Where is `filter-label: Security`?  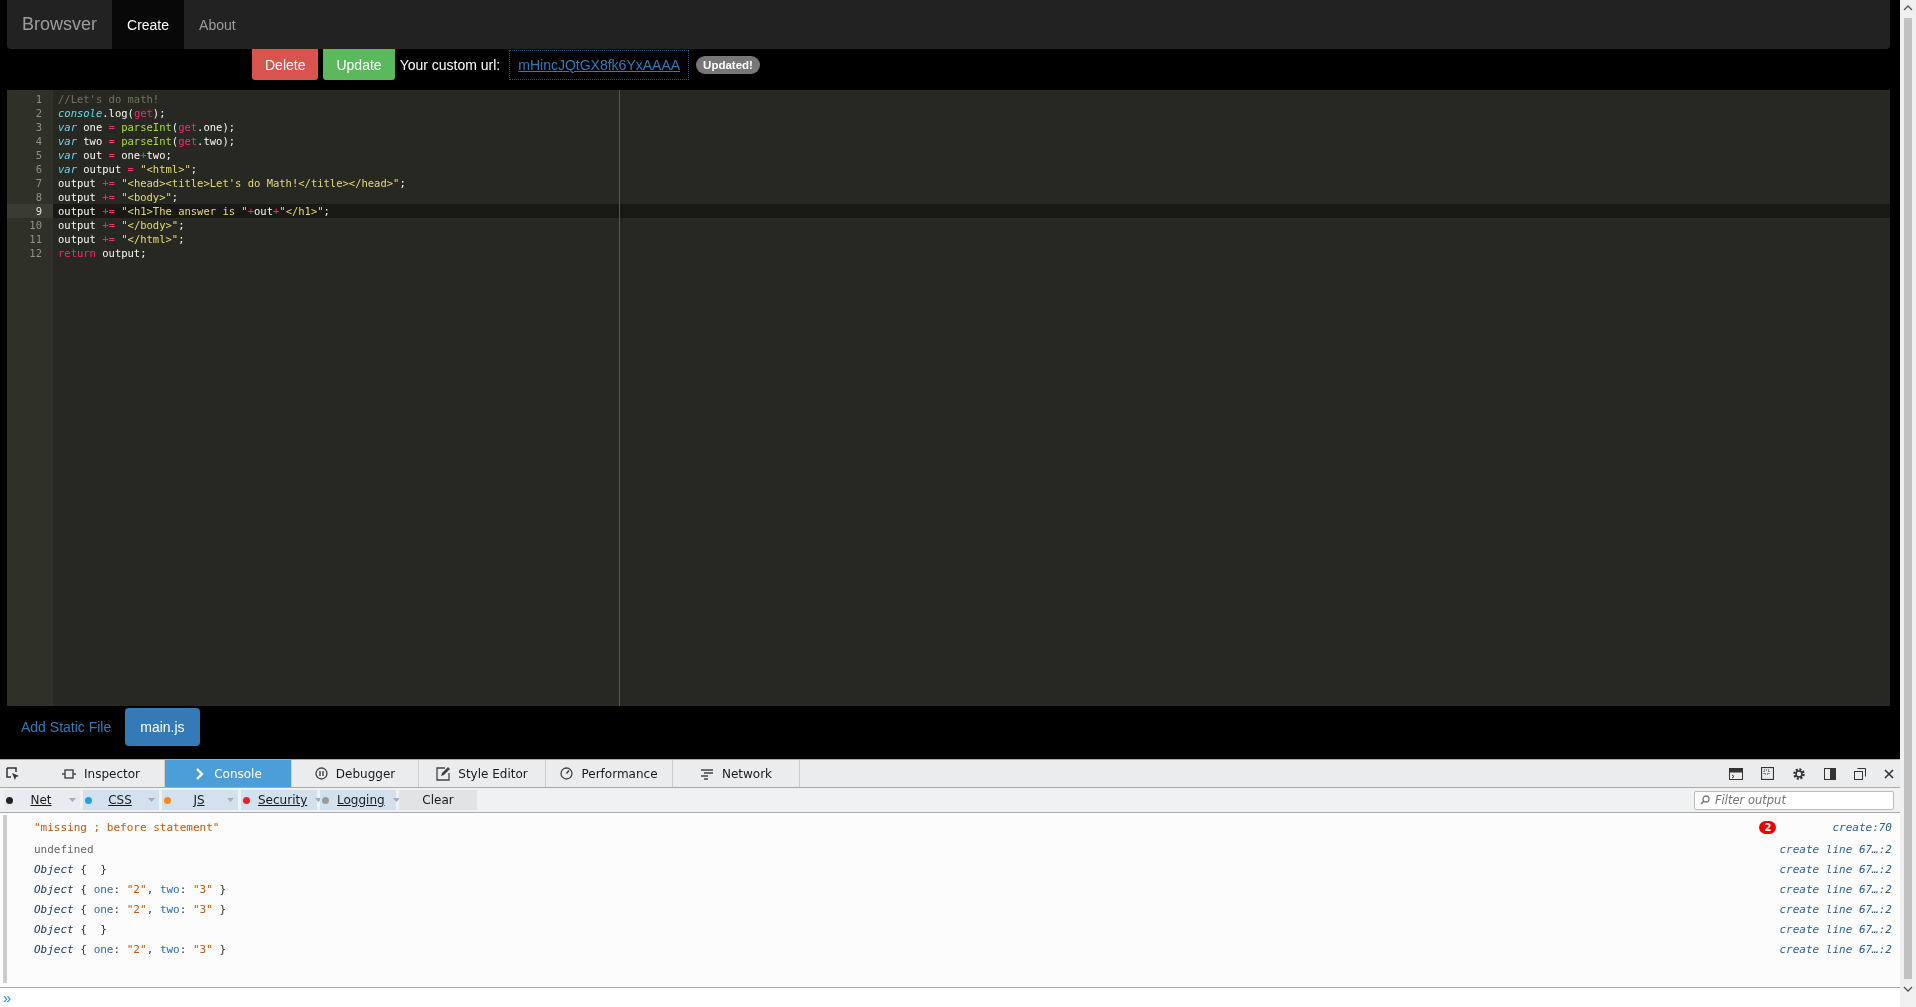
filter-label: Security is located at coordinates (283, 800).